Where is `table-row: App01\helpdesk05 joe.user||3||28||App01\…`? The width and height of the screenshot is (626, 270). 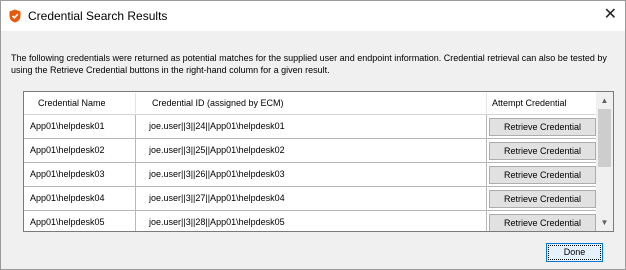
table-row: App01\helpdesk05 joe.user||3||28||App01\… is located at coordinates (310, 221).